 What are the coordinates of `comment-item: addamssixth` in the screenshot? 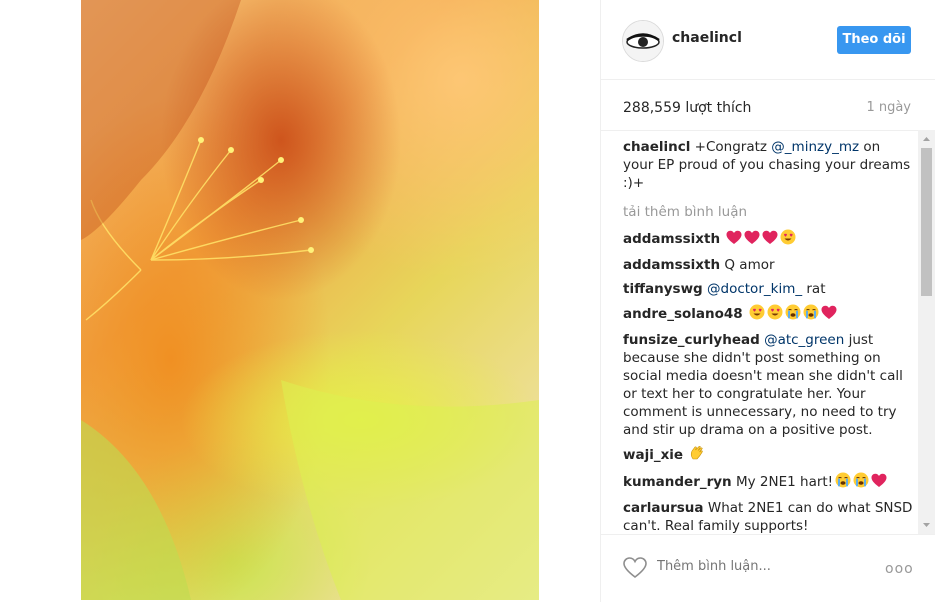 It's located at (768, 239).